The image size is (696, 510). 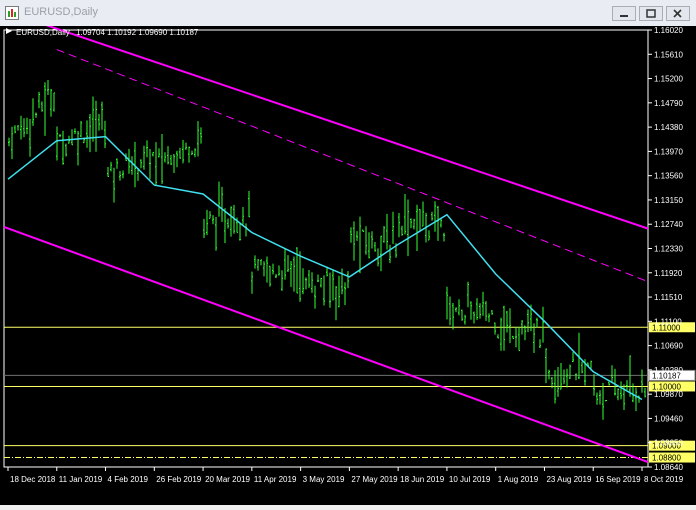 What do you see at coordinates (651, 13) in the screenshot?
I see `restore-button` at bounding box center [651, 13].